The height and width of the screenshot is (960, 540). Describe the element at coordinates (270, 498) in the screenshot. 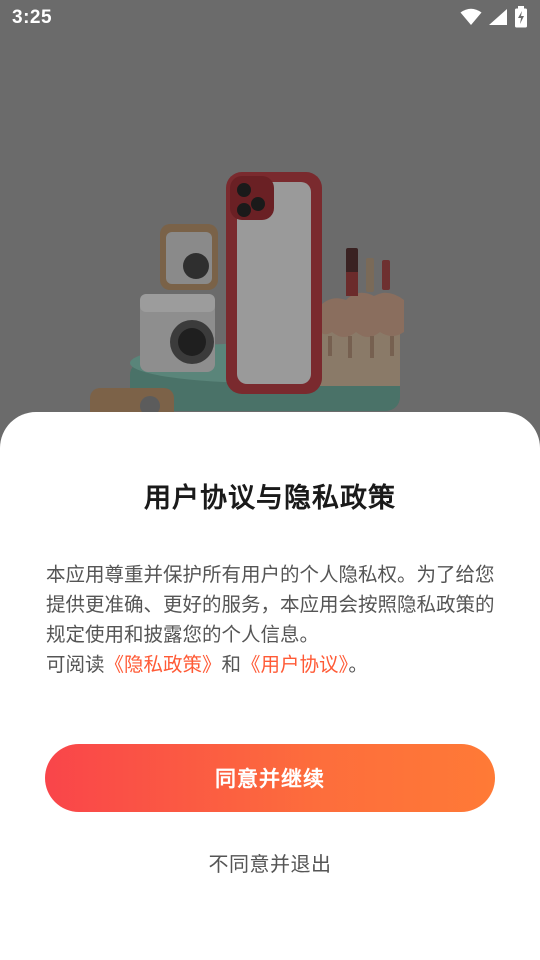

I see `dialog-title: 用户协议与隐私政策` at that location.